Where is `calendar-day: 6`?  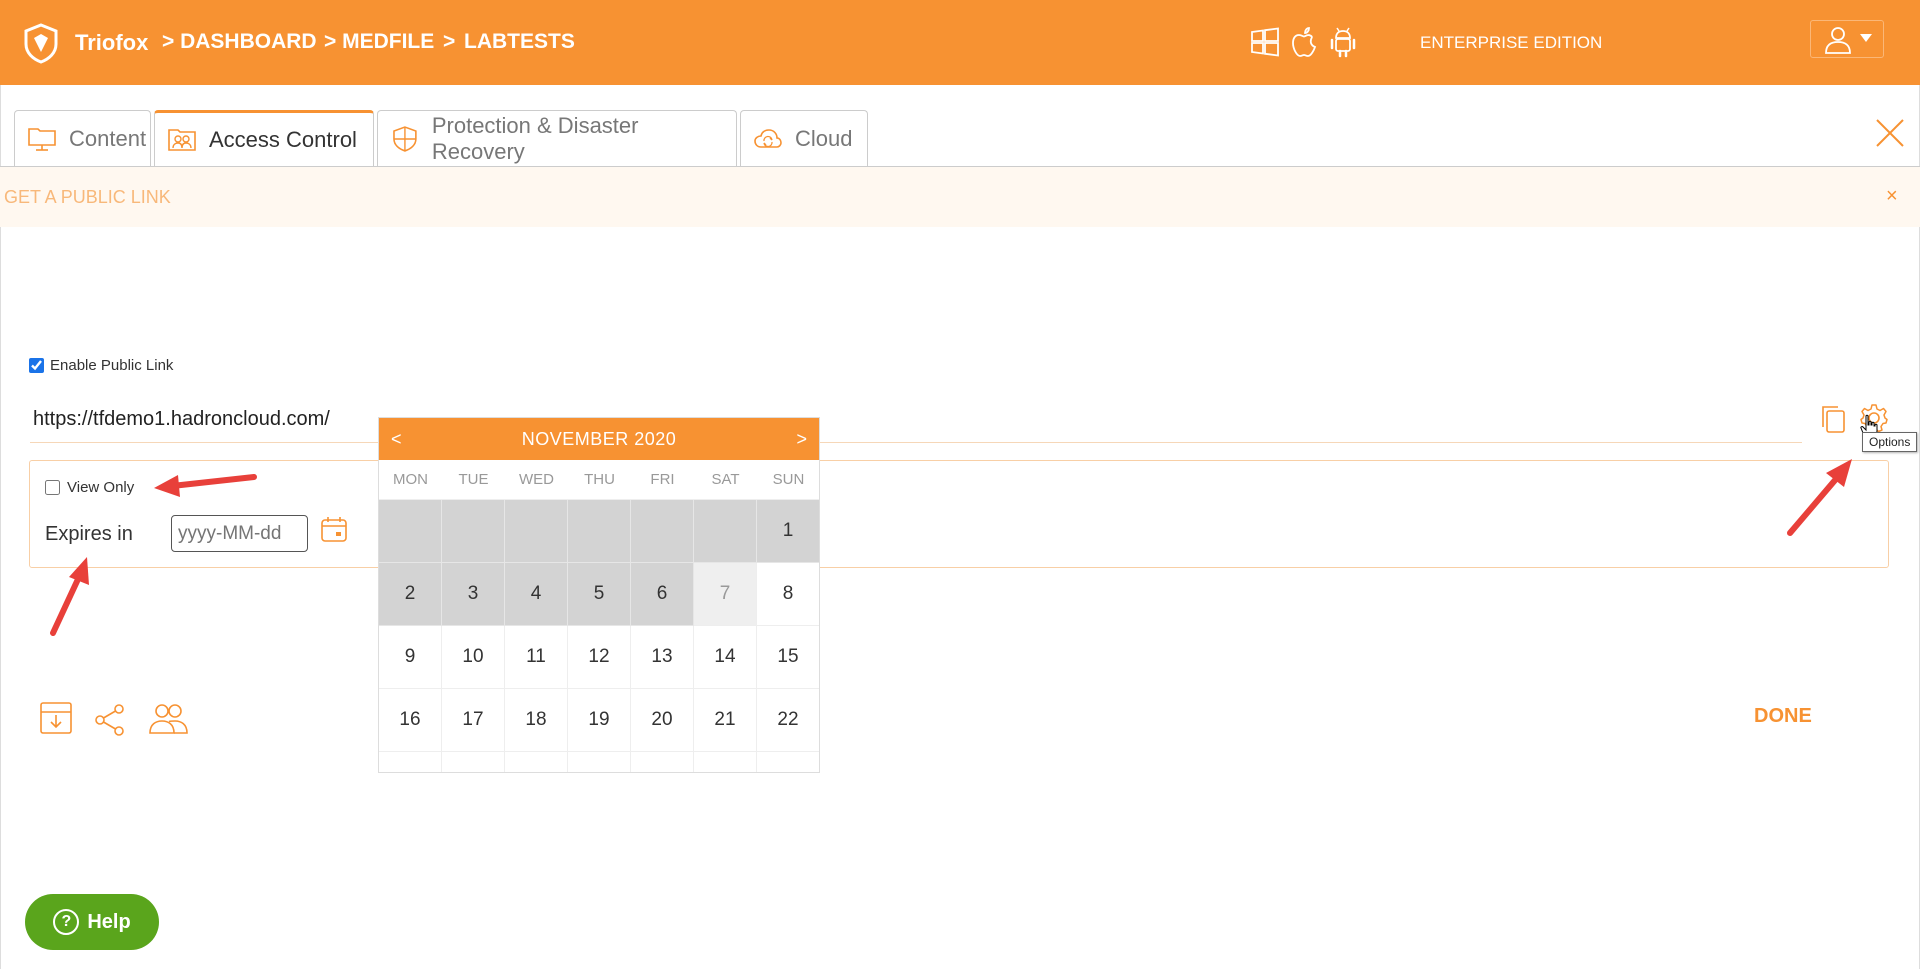 calendar-day: 6 is located at coordinates (662, 594).